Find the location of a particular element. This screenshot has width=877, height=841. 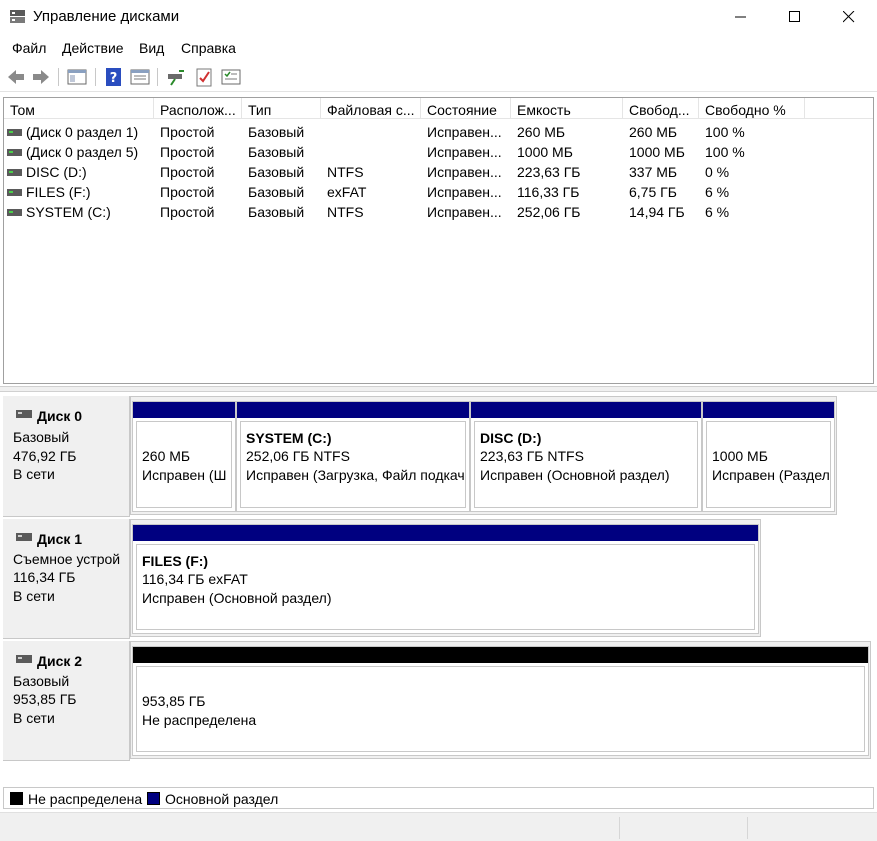

disk-2-partitions: 953,85 ГБ Не распределена is located at coordinates (500, 700).